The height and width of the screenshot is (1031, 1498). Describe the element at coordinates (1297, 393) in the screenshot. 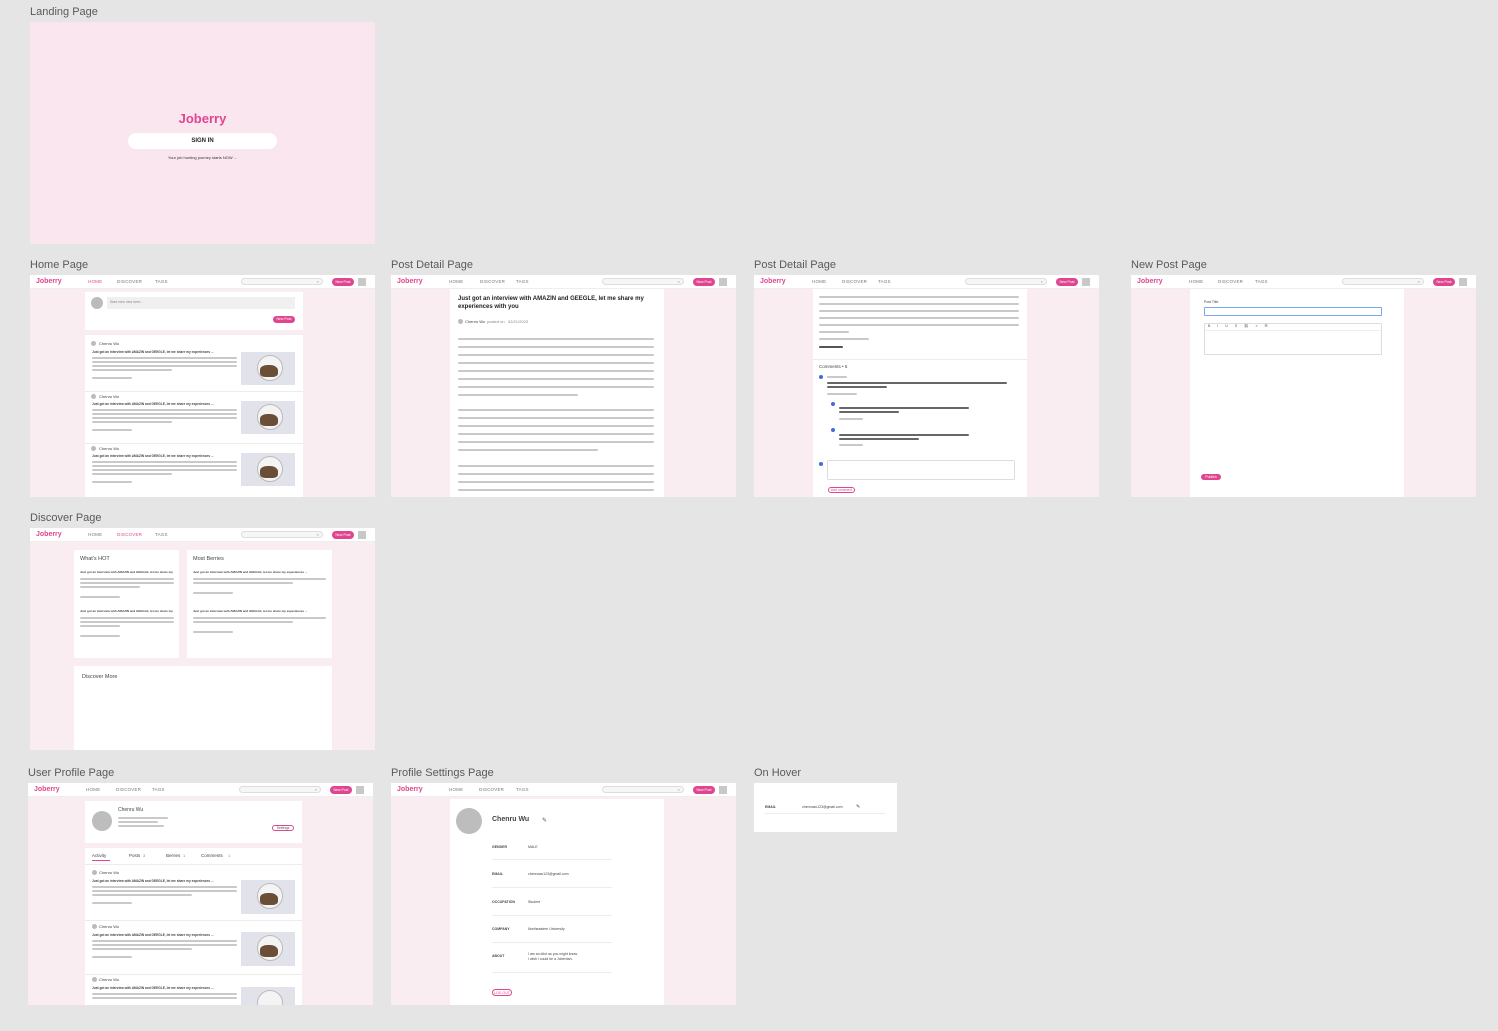

I see `new-post-card: Post Title B I U S ⛓ ≡ ☰ Publish` at that location.